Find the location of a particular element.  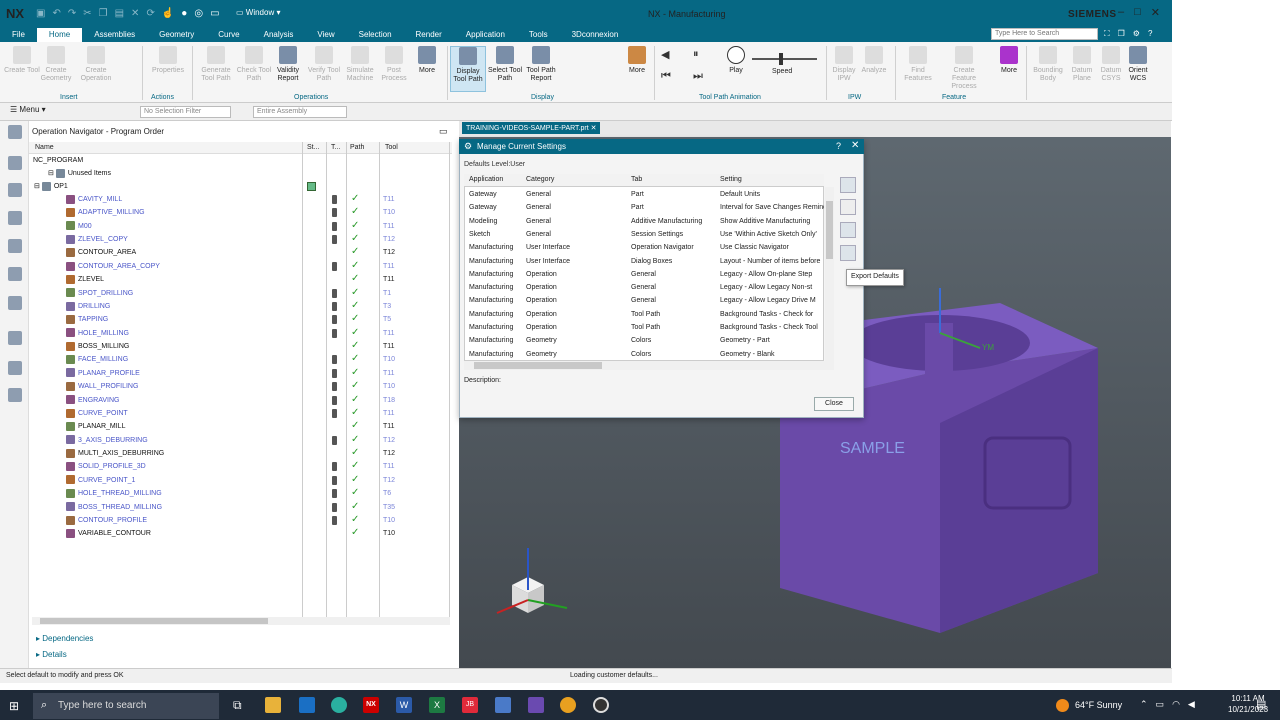

tab-render: Render is located at coordinates (429, 35).